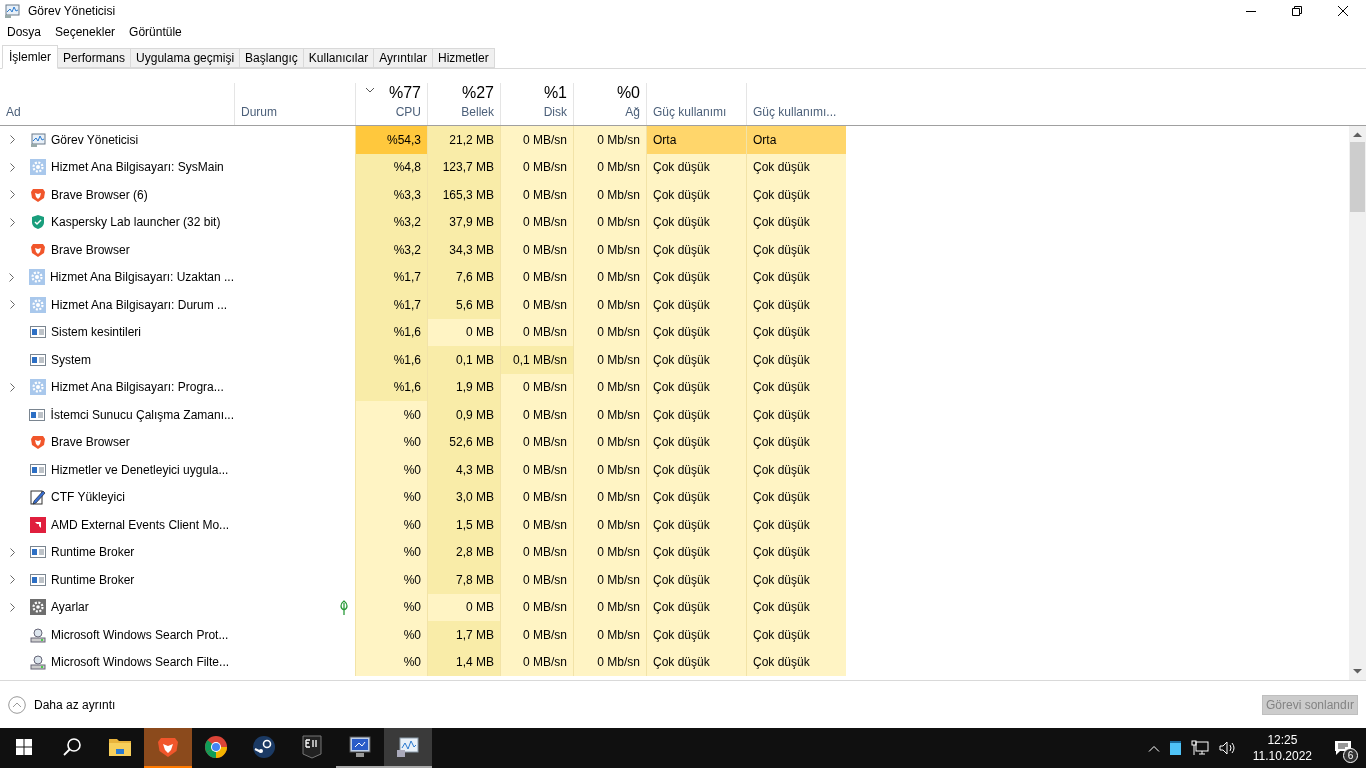 This screenshot has width=1366, height=768. Describe the element at coordinates (312, 747) in the screenshot. I see `shield-logo-icon` at that location.